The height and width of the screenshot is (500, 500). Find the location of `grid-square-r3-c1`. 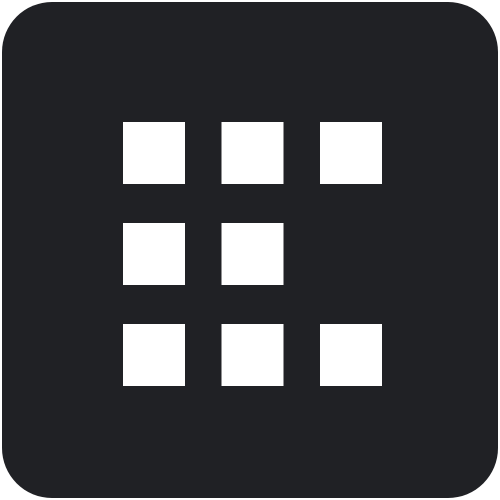

grid-square-r3-c1 is located at coordinates (154, 355).